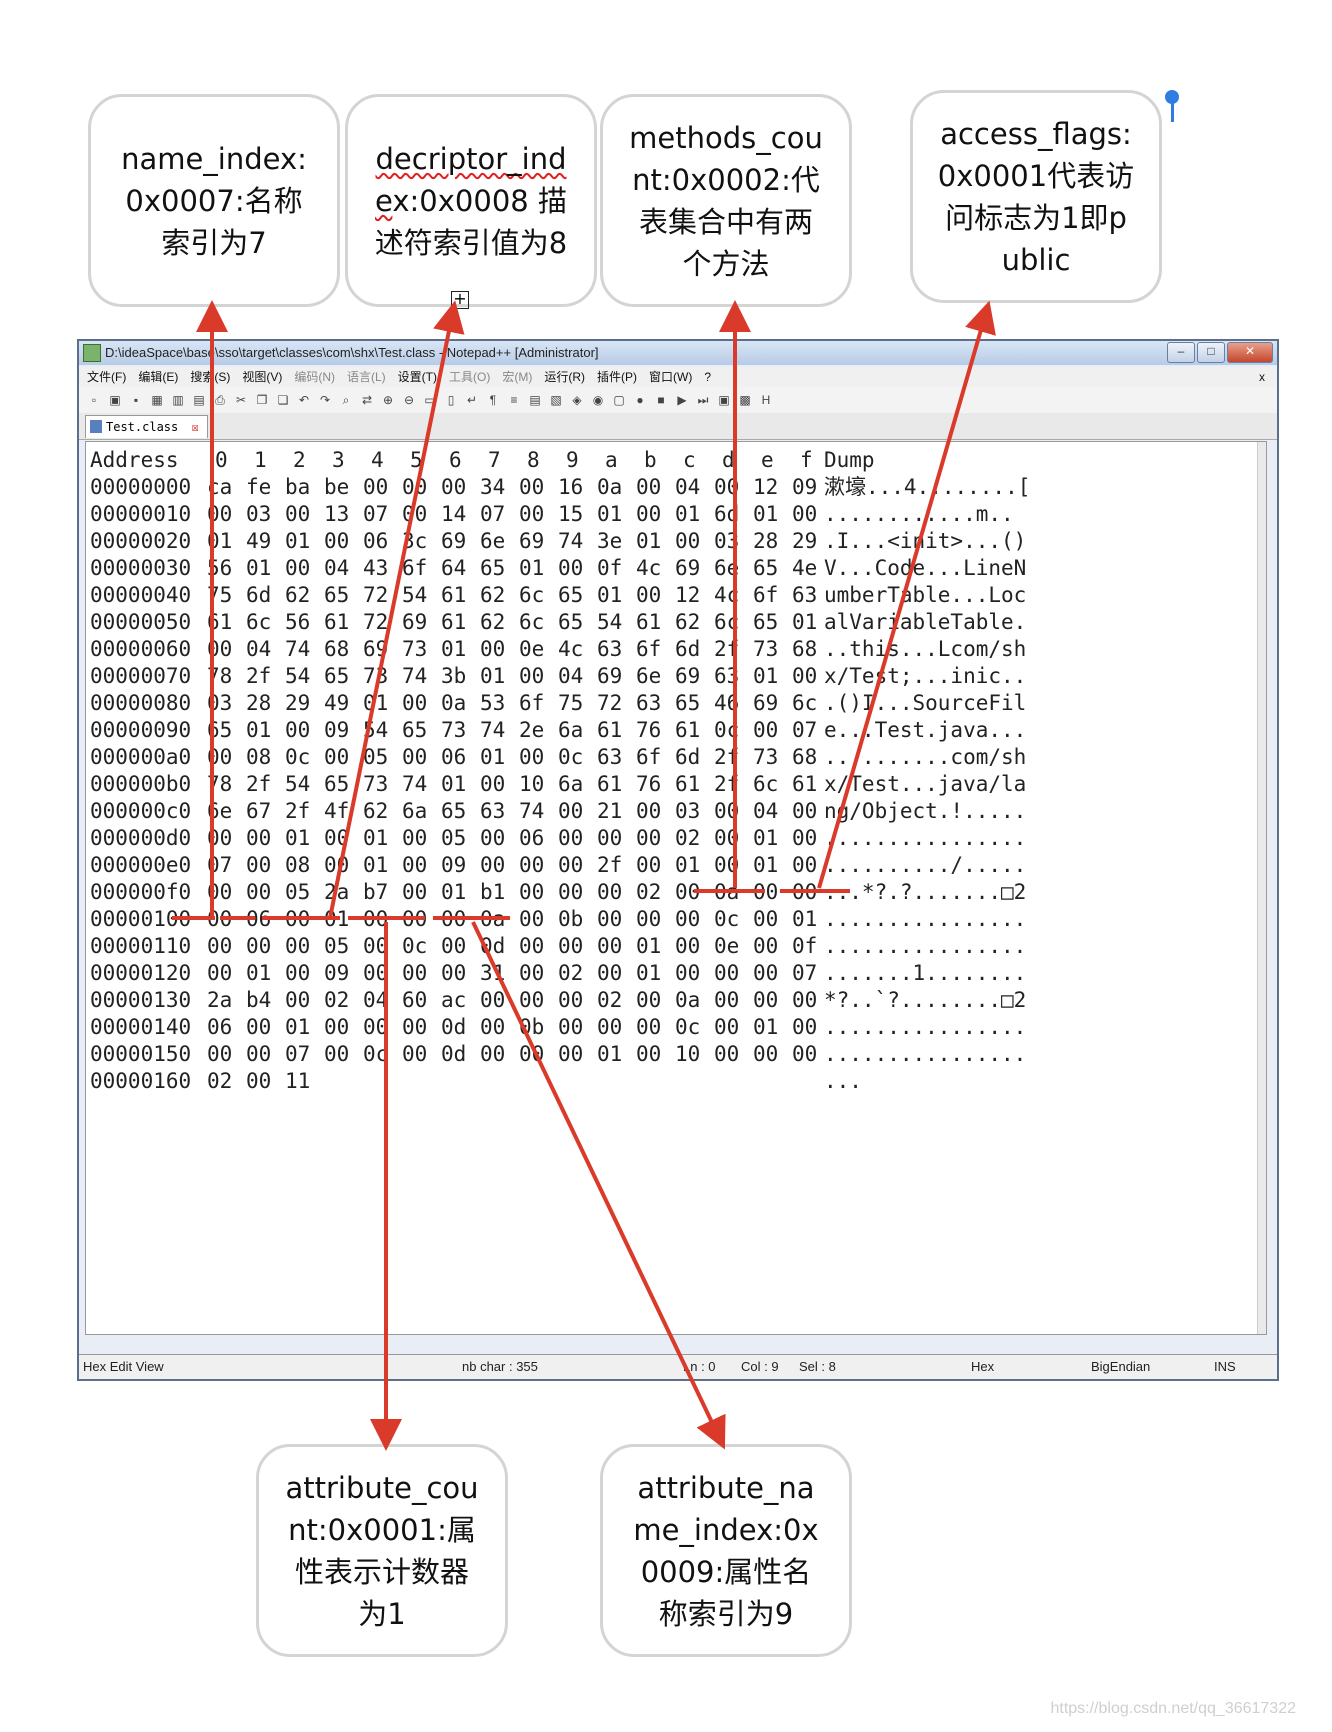  Describe the element at coordinates (766, 400) in the screenshot. I see `toolbar-icon: H` at that location.